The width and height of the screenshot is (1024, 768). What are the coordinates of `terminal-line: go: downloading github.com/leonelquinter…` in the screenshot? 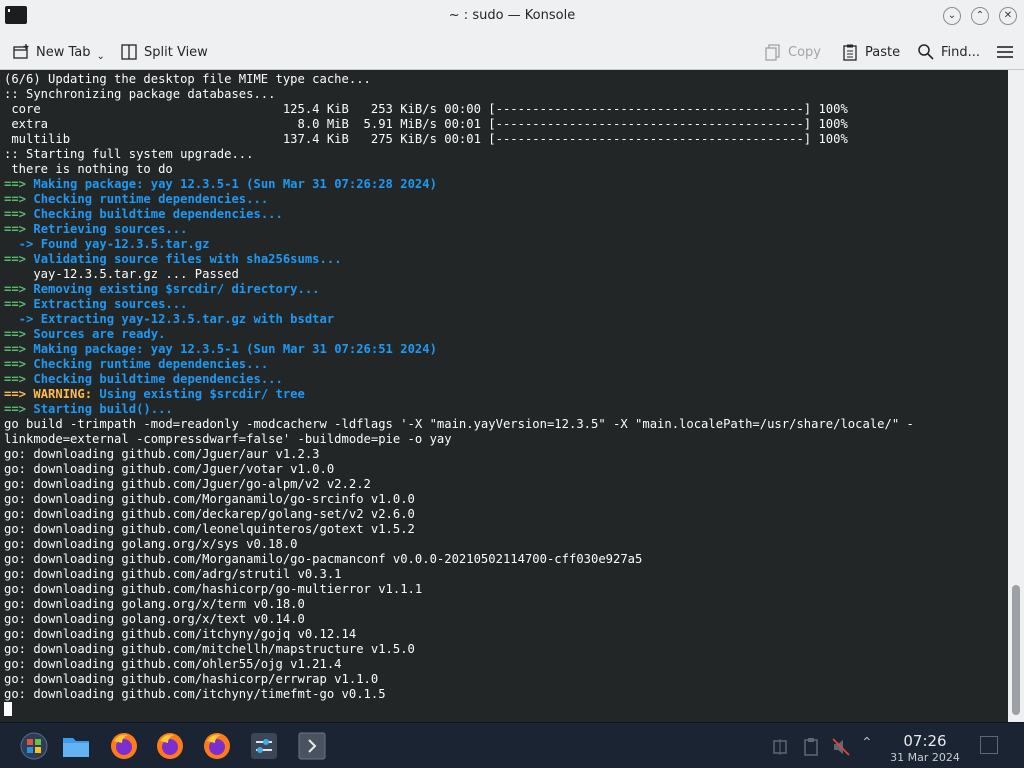 It's located at (506, 529).